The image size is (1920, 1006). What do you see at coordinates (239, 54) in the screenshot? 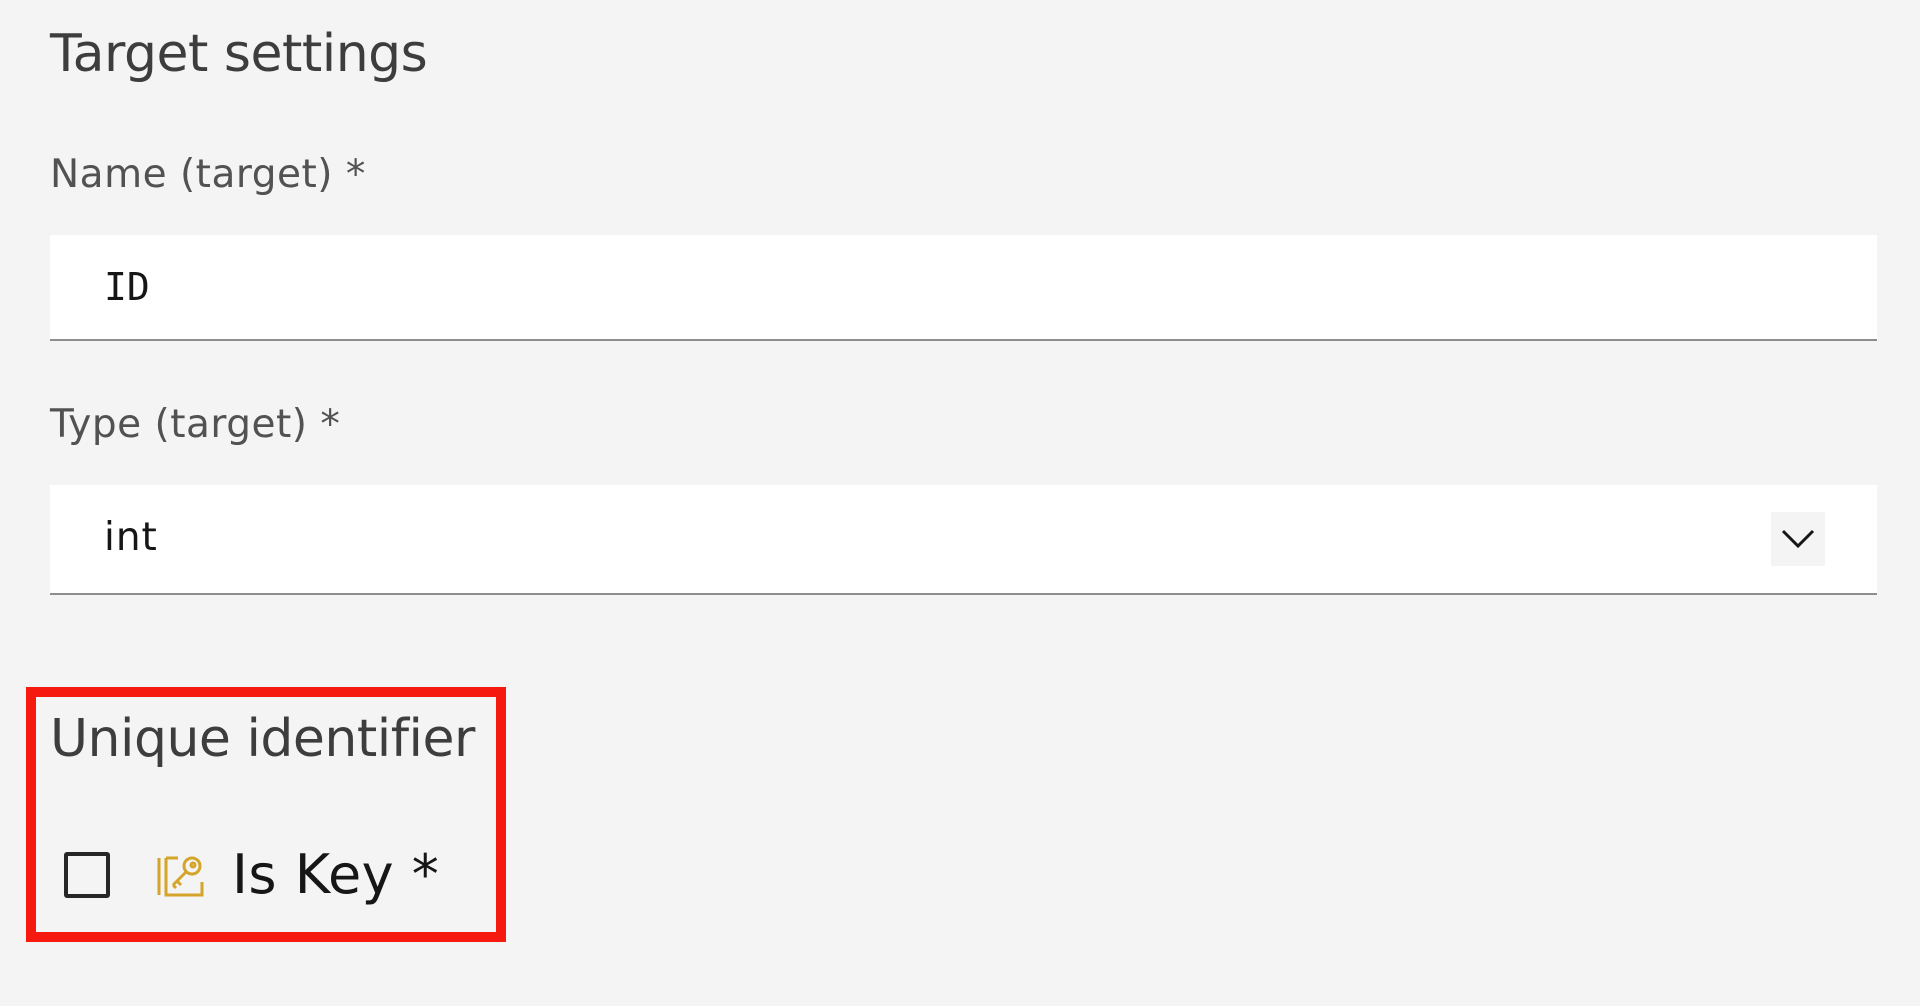
I see `section-title: Target settings` at bounding box center [239, 54].